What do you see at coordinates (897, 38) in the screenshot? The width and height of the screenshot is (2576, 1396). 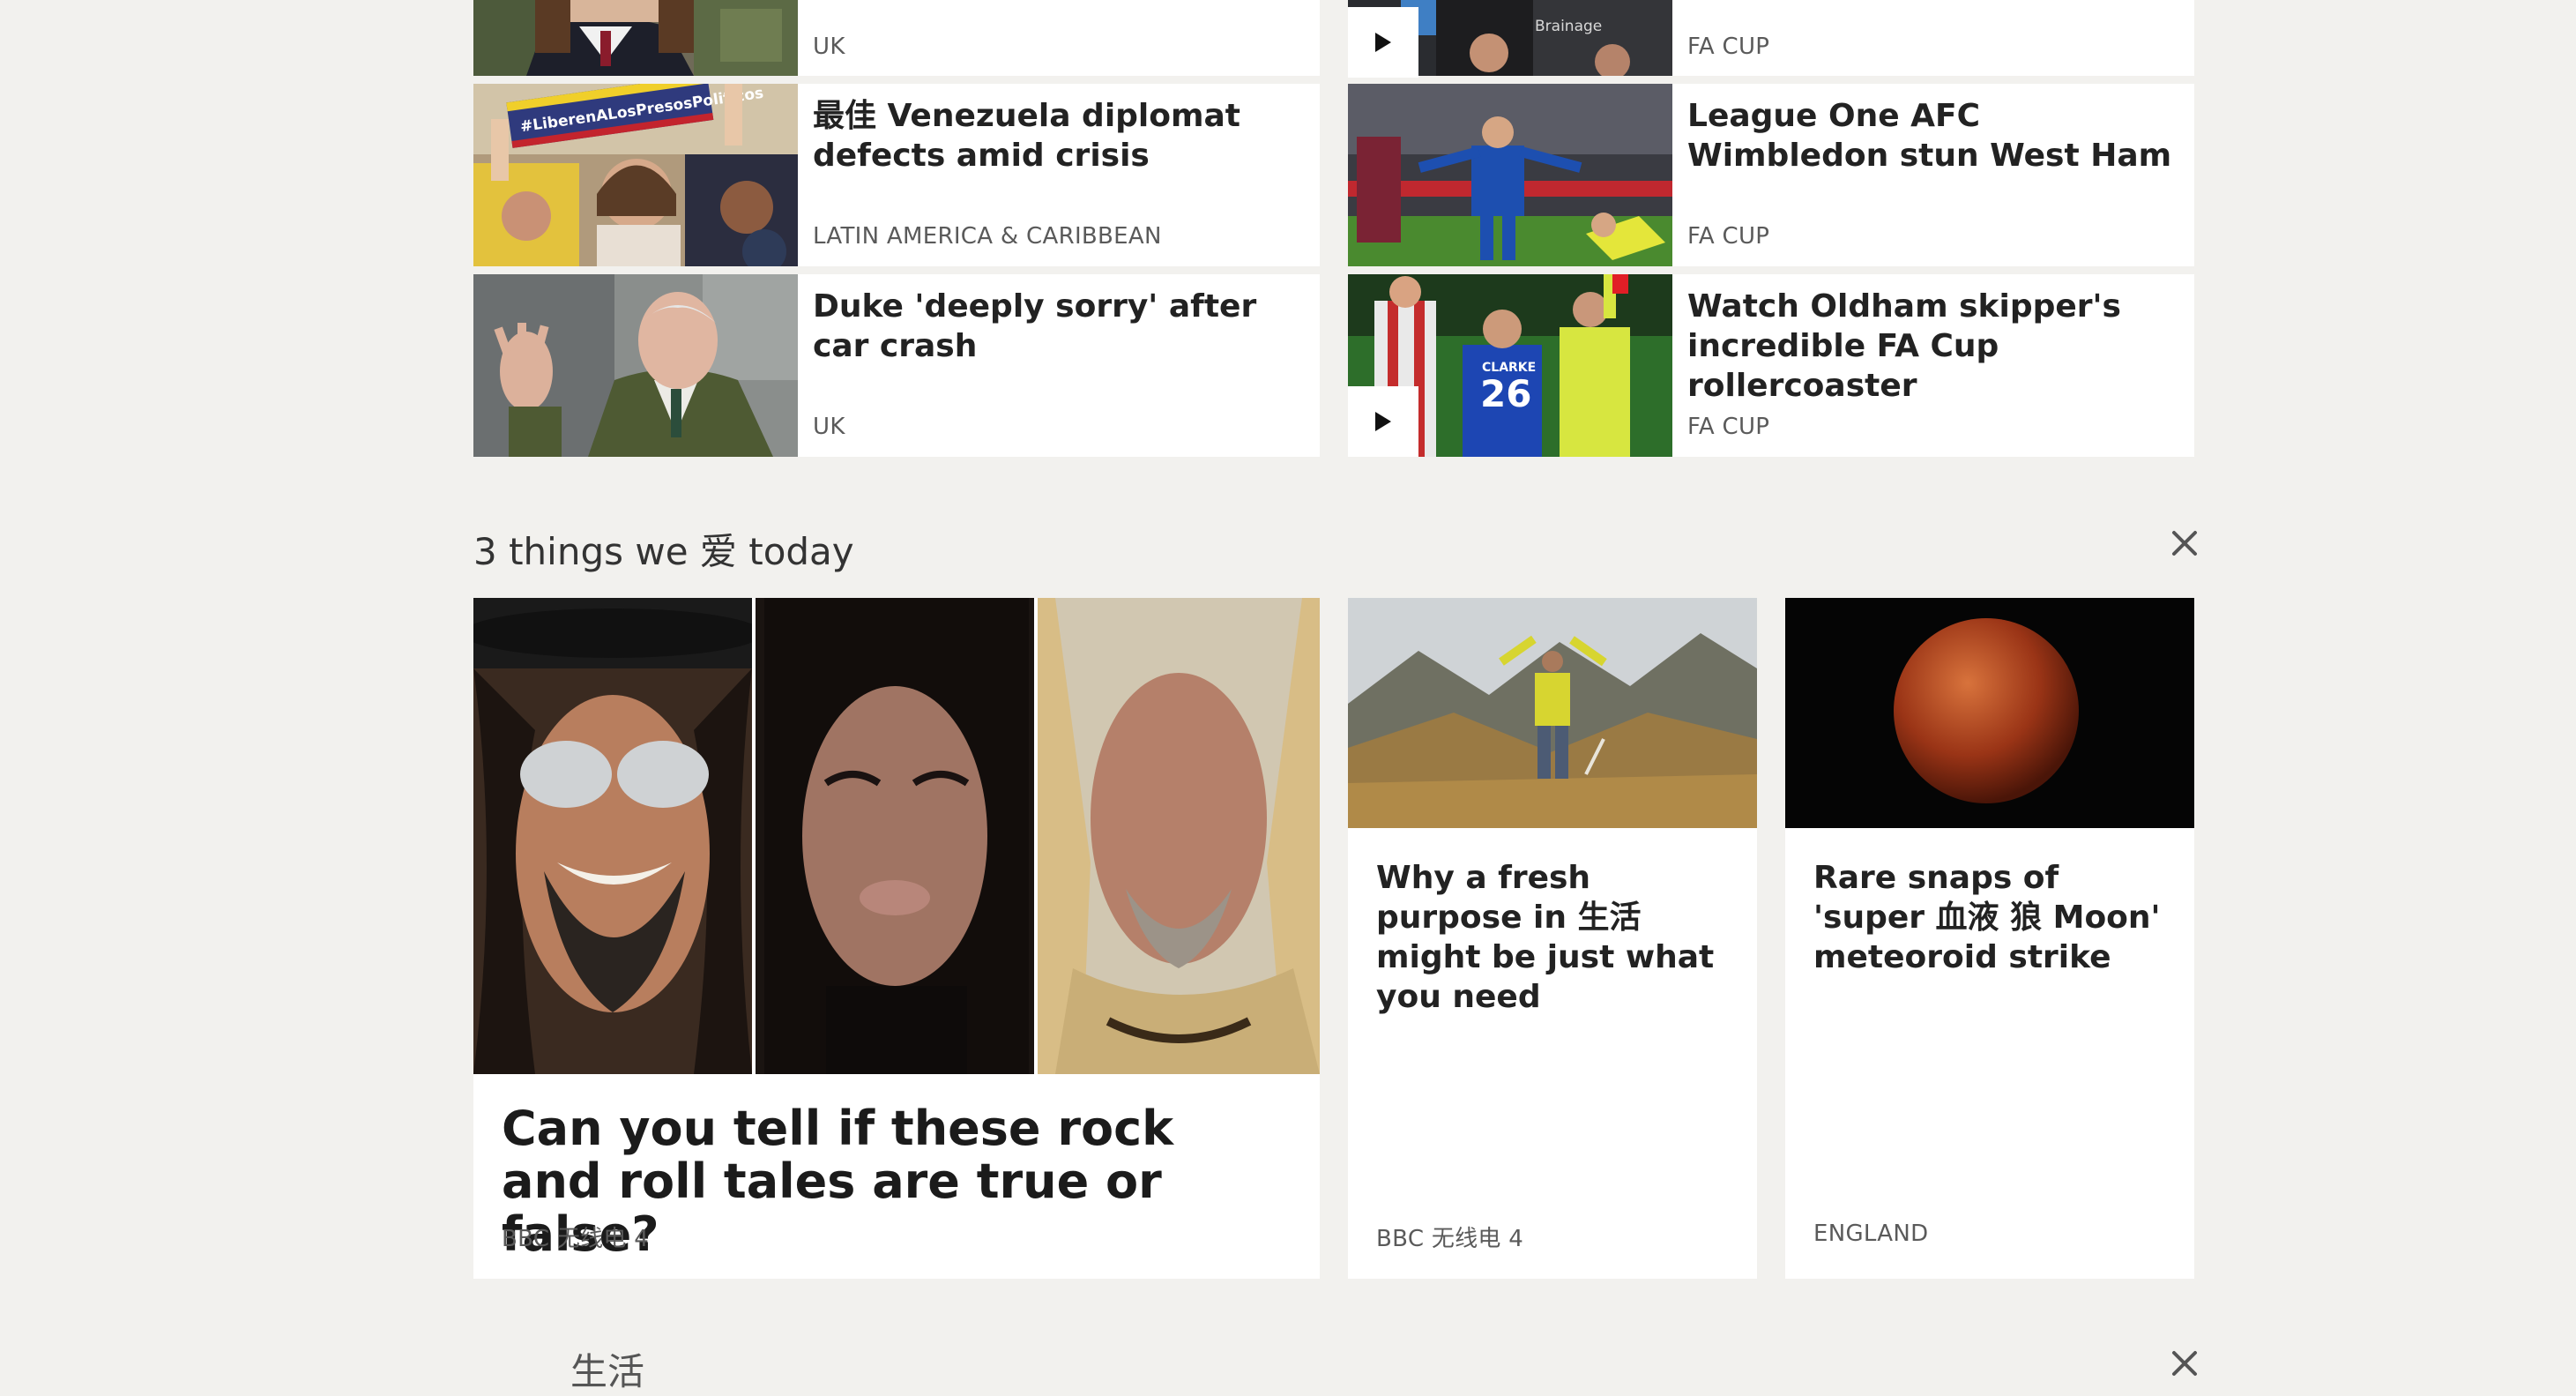 I see `story-card: UK` at bounding box center [897, 38].